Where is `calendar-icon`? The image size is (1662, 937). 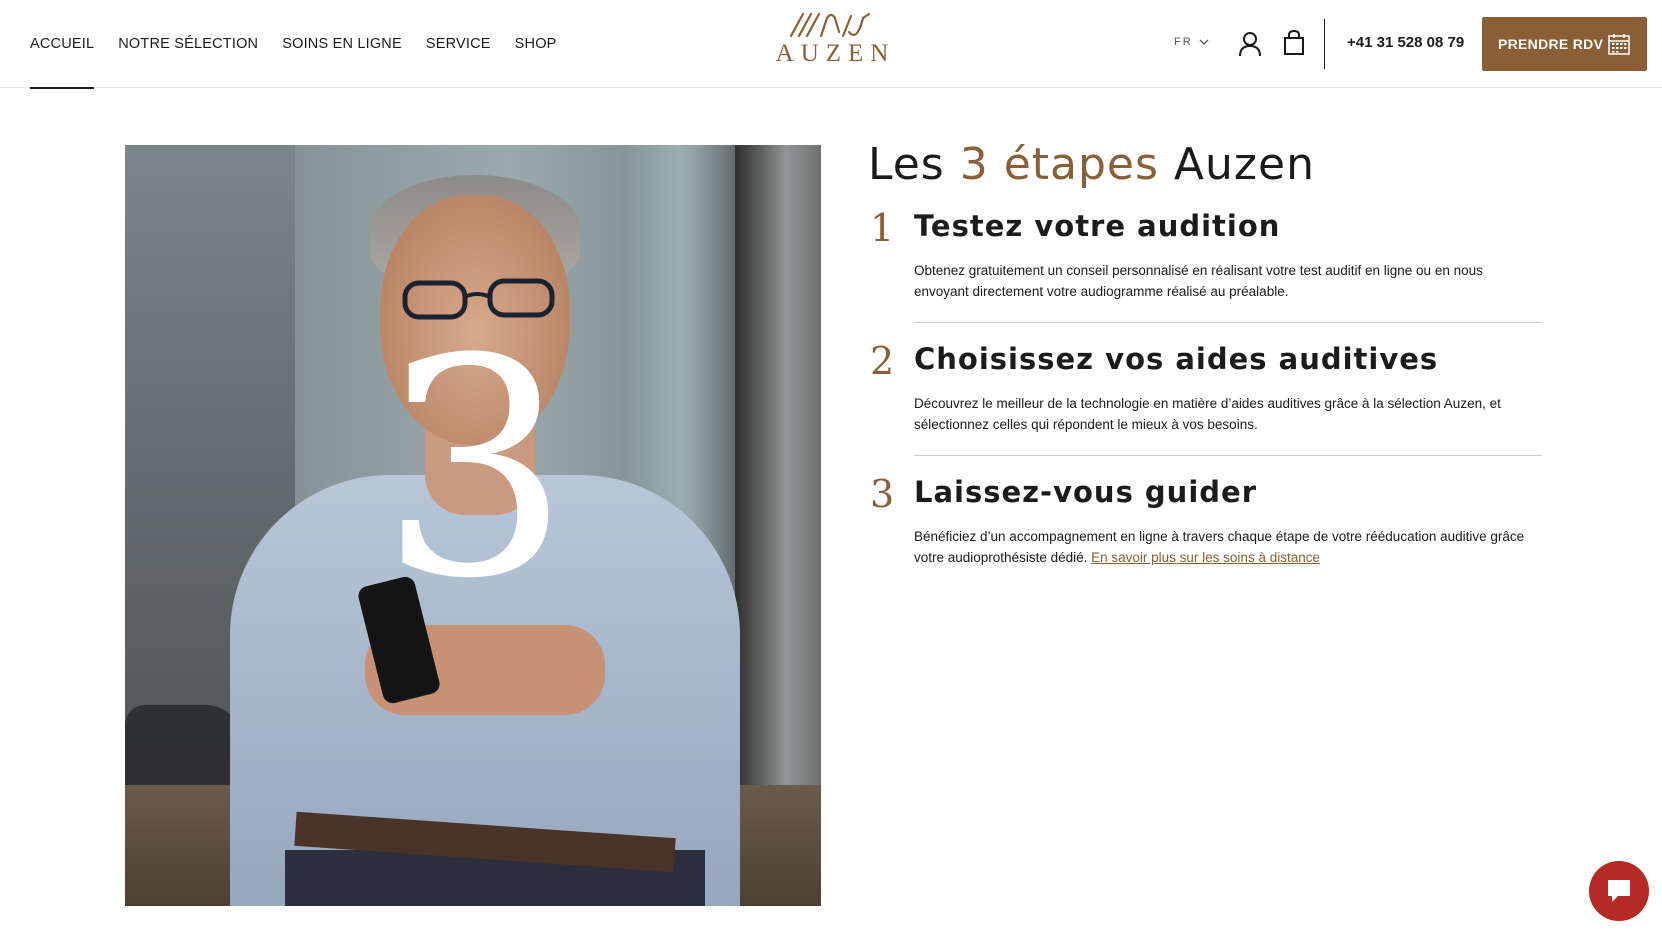 calendar-icon is located at coordinates (1619, 44).